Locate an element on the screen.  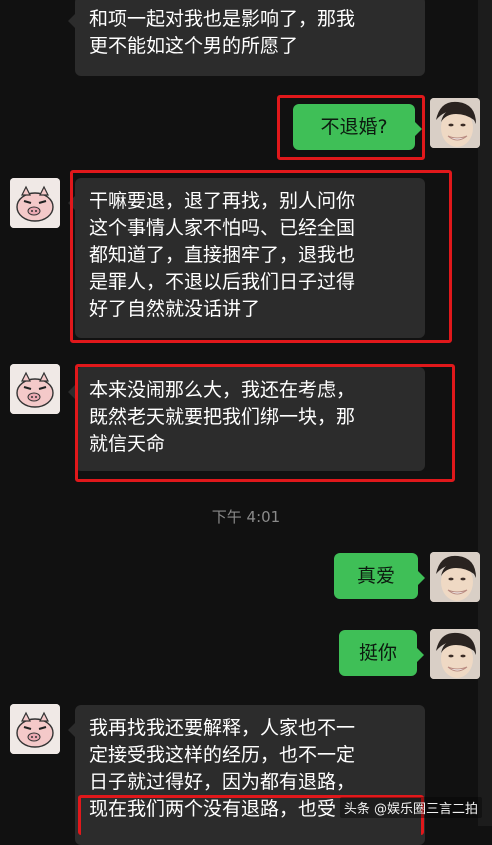
message-bubble-outgoing: 真爱 is located at coordinates (379, 576).